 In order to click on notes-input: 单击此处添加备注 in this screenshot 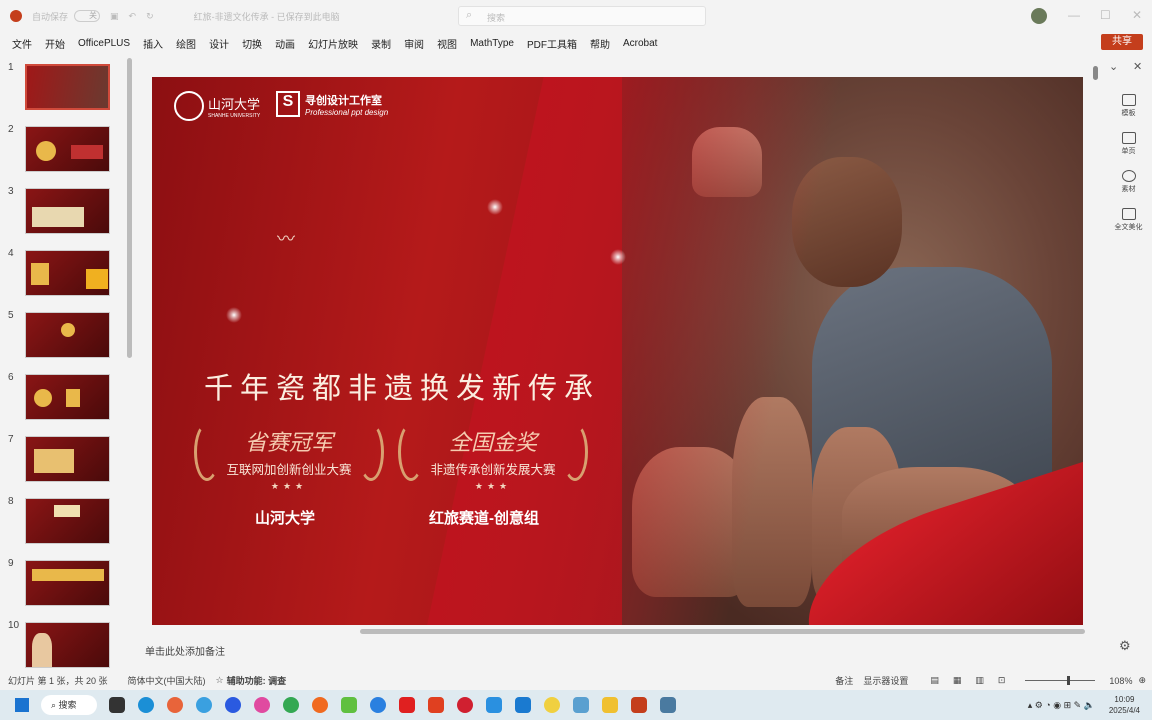, I will do `click(185, 650)`.